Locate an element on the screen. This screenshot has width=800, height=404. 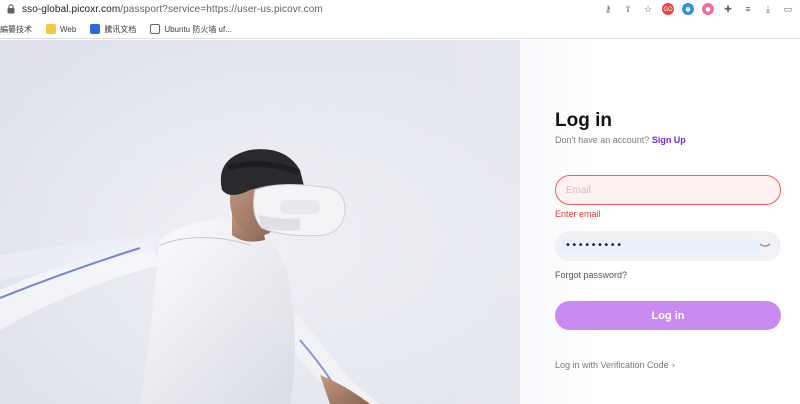
bookmark-label: 編纂技术 is located at coordinates (16, 29).